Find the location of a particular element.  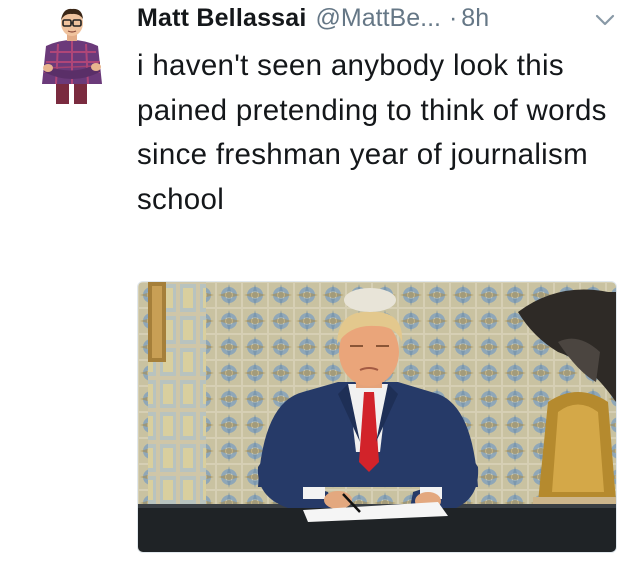

avatar is located at coordinates (72, 56).